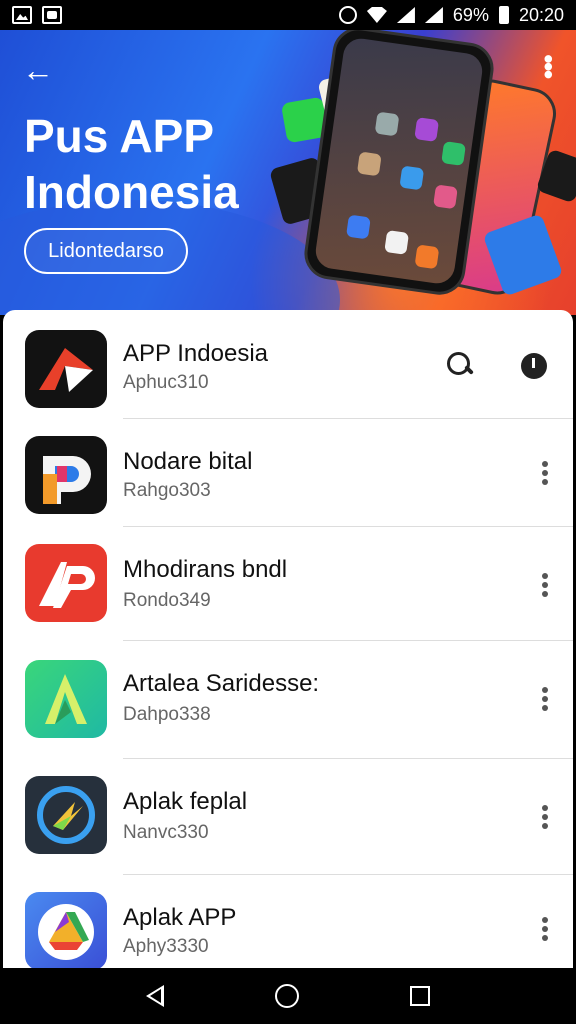 This screenshot has width=576, height=1024. I want to click on wifi-icon, so click(376, 15).